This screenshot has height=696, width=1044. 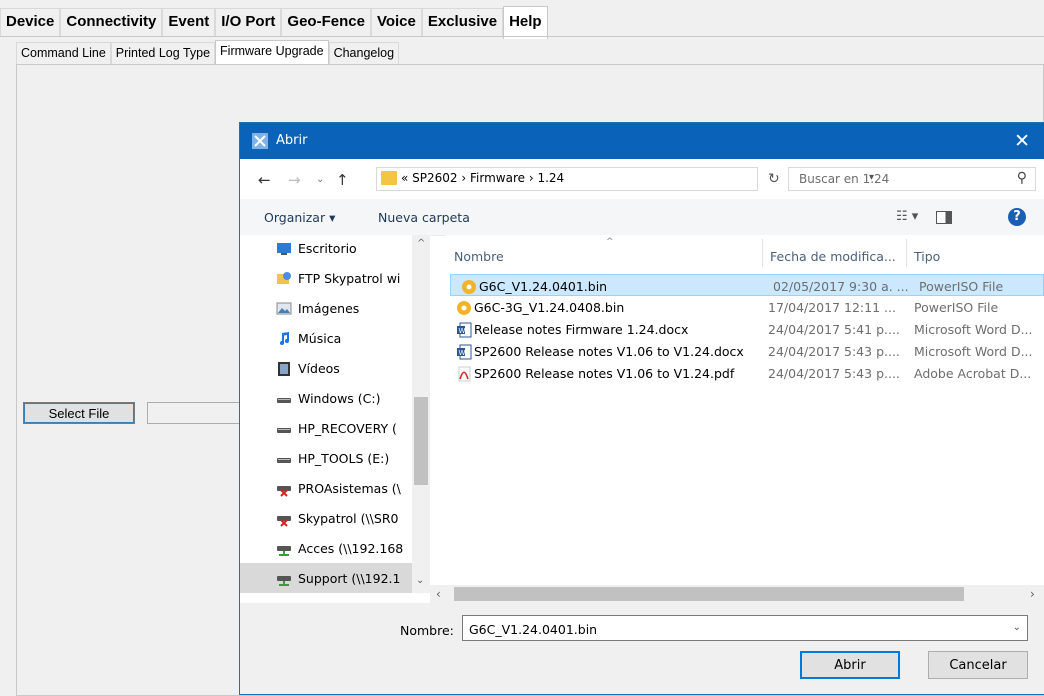 What do you see at coordinates (351, 548) in the screenshot?
I see `nav-item-network-drive: Acces (\\192.168` at bounding box center [351, 548].